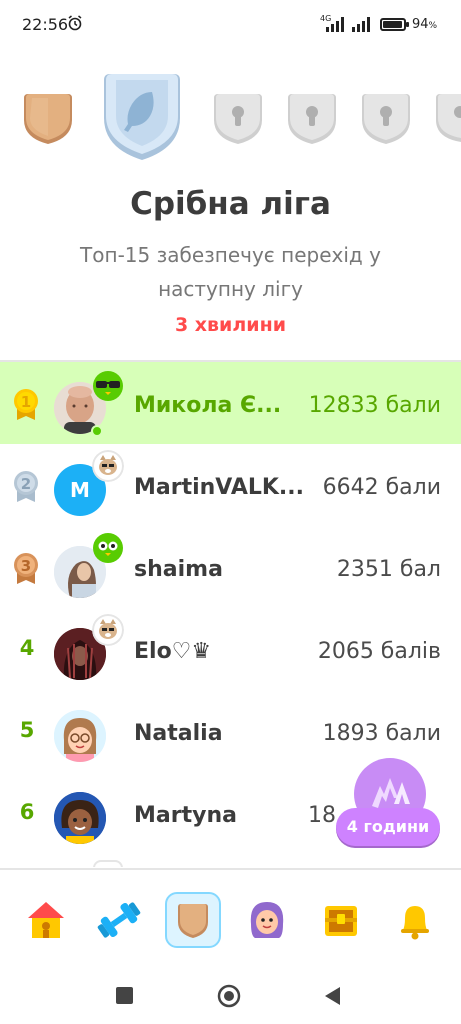 The image size is (461, 1024). Describe the element at coordinates (394, 24) in the screenshot. I see `battery-icon` at that location.